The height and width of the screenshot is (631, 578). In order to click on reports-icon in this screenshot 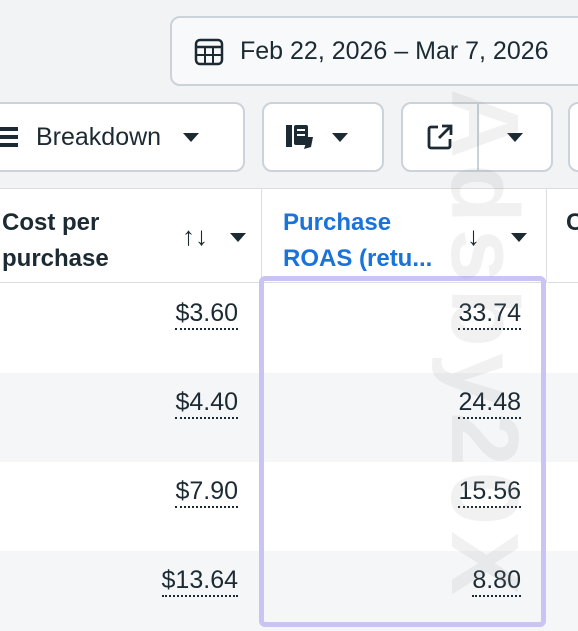, I will do `click(299, 137)`.